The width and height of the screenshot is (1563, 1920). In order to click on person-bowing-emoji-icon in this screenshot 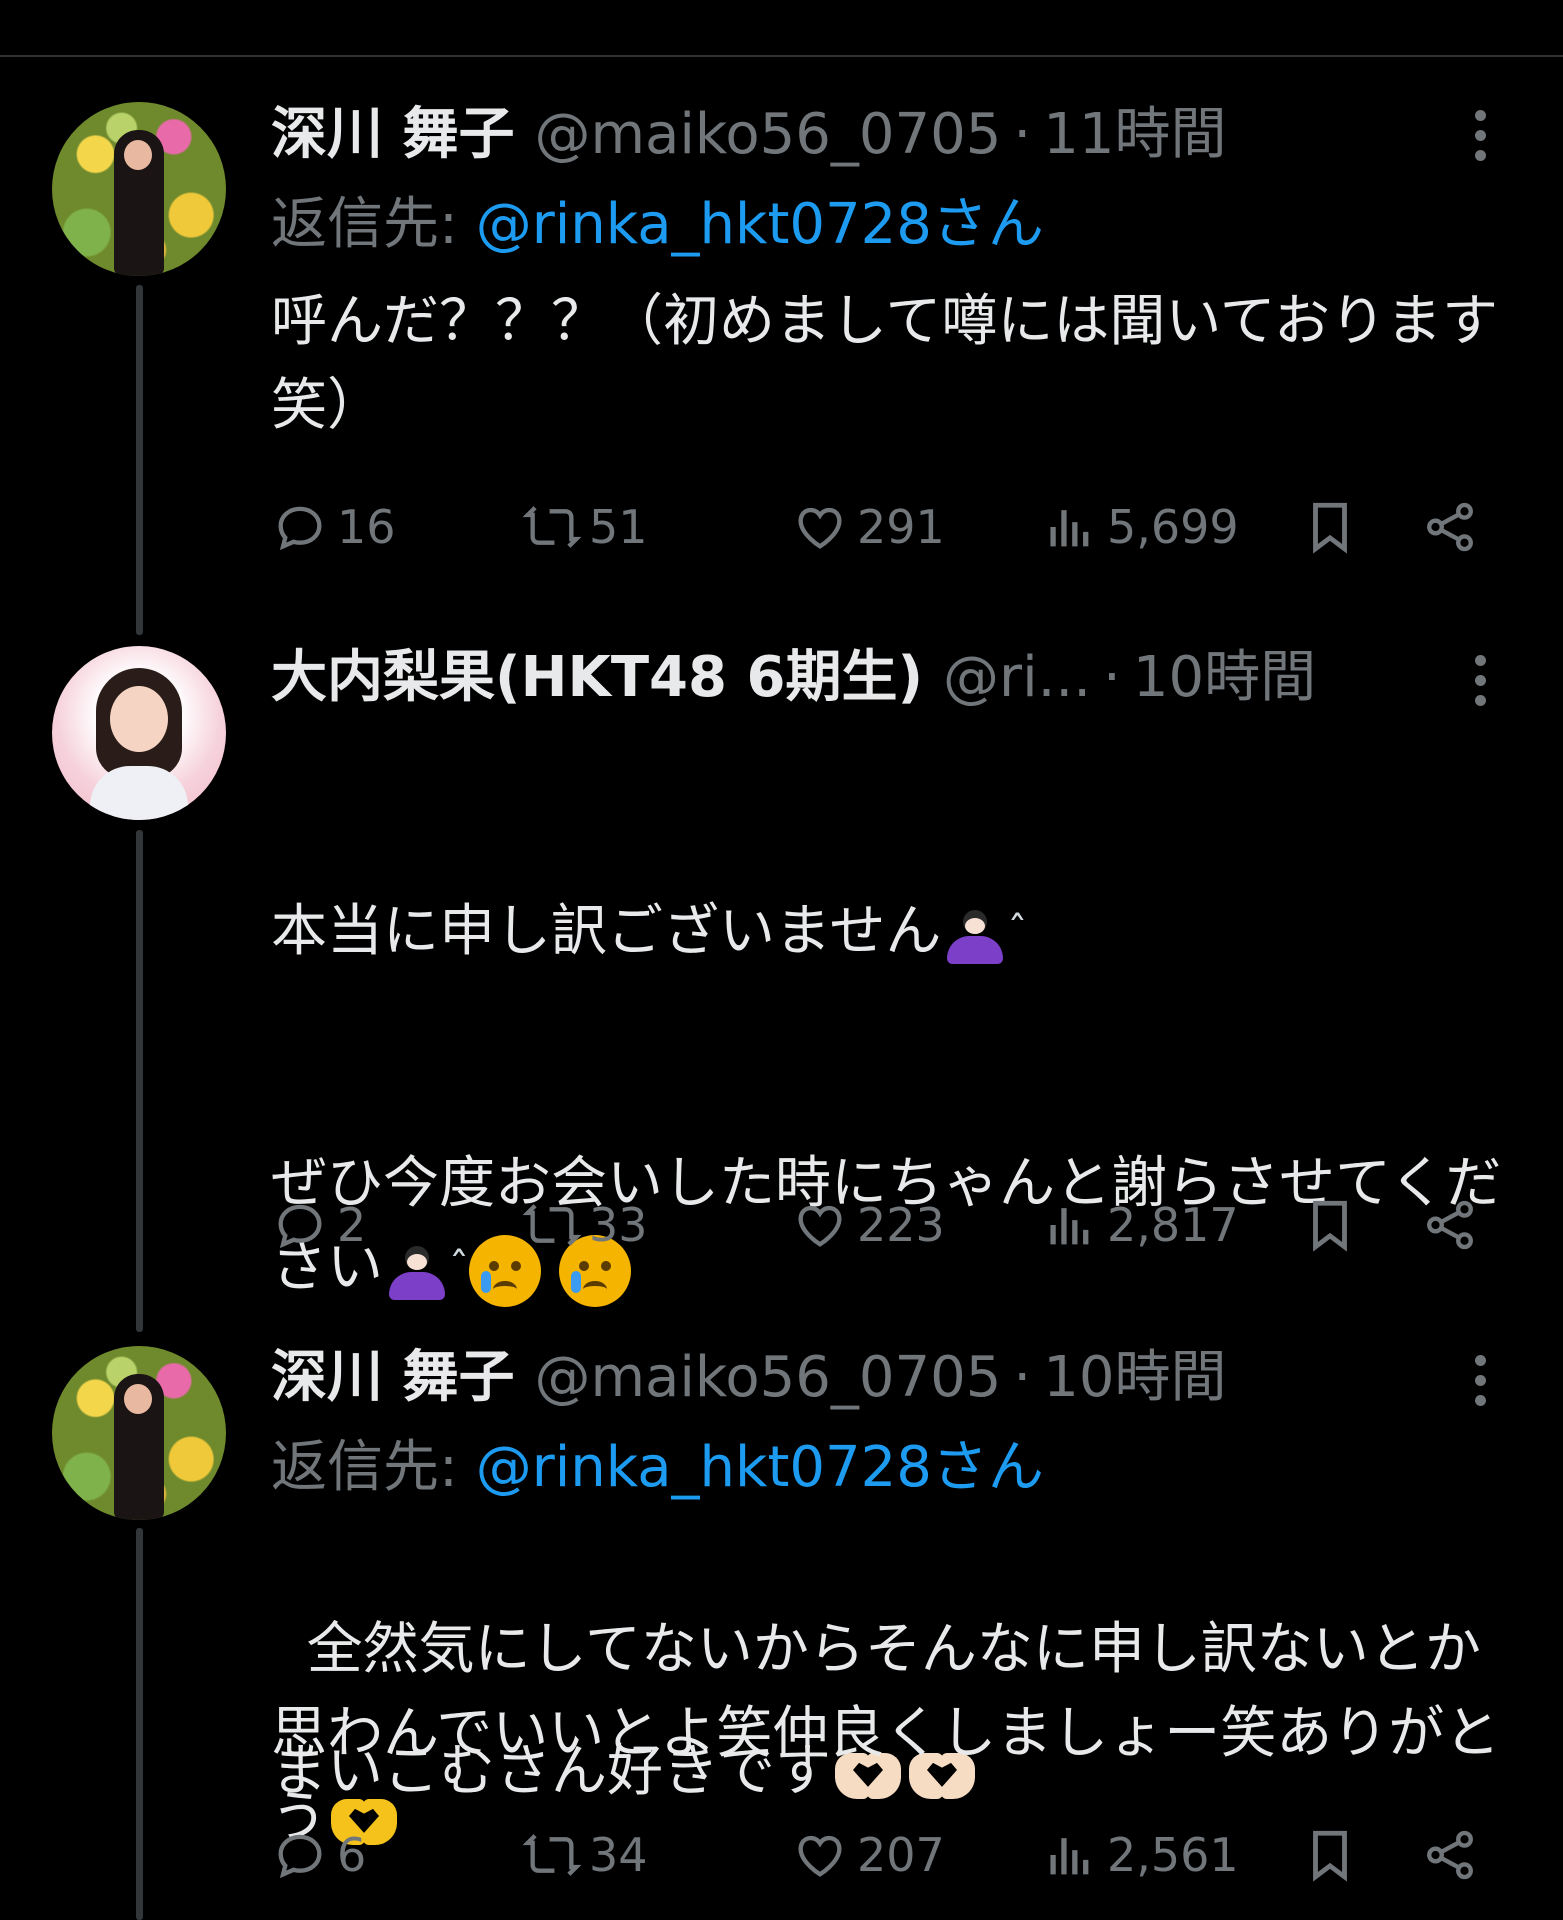, I will do `click(974, 935)`.